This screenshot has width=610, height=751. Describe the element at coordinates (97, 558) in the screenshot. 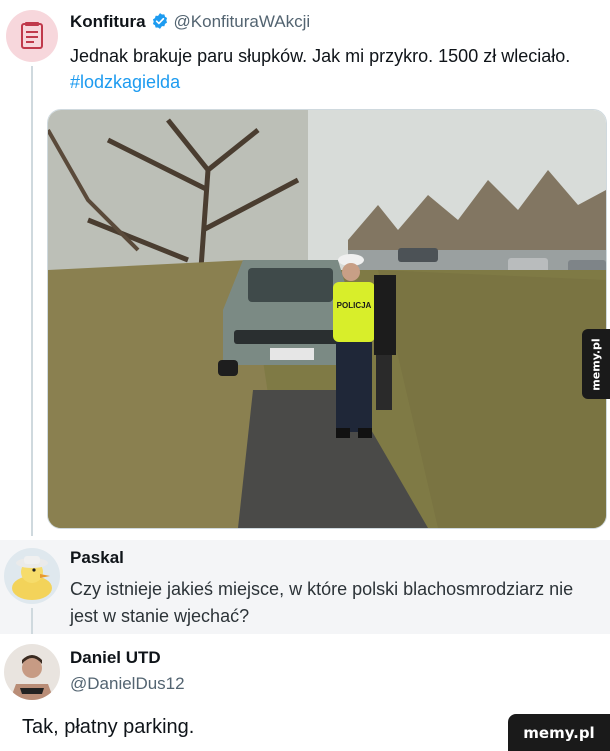

I see `author-name: Paskal` at that location.